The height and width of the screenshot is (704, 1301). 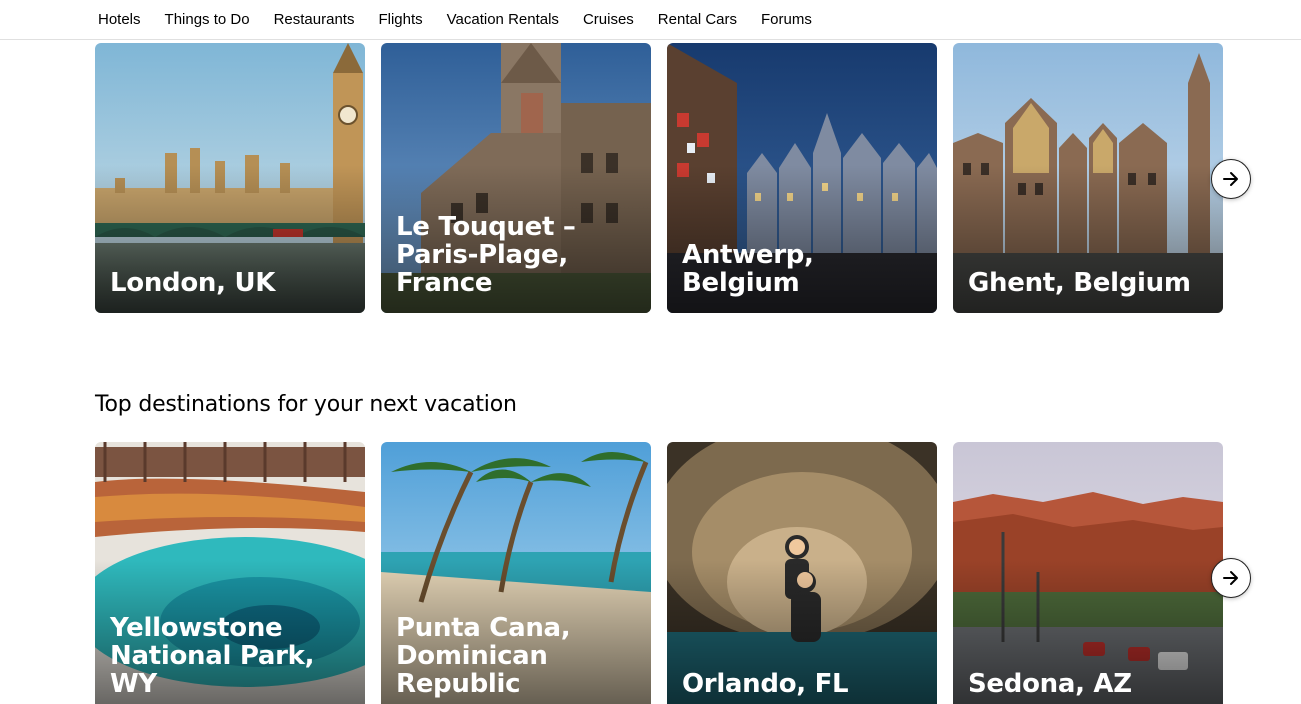 What do you see at coordinates (212, 656) in the screenshot?
I see `destination-name: Yellowstone National Park, WY` at bounding box center [212, 656].